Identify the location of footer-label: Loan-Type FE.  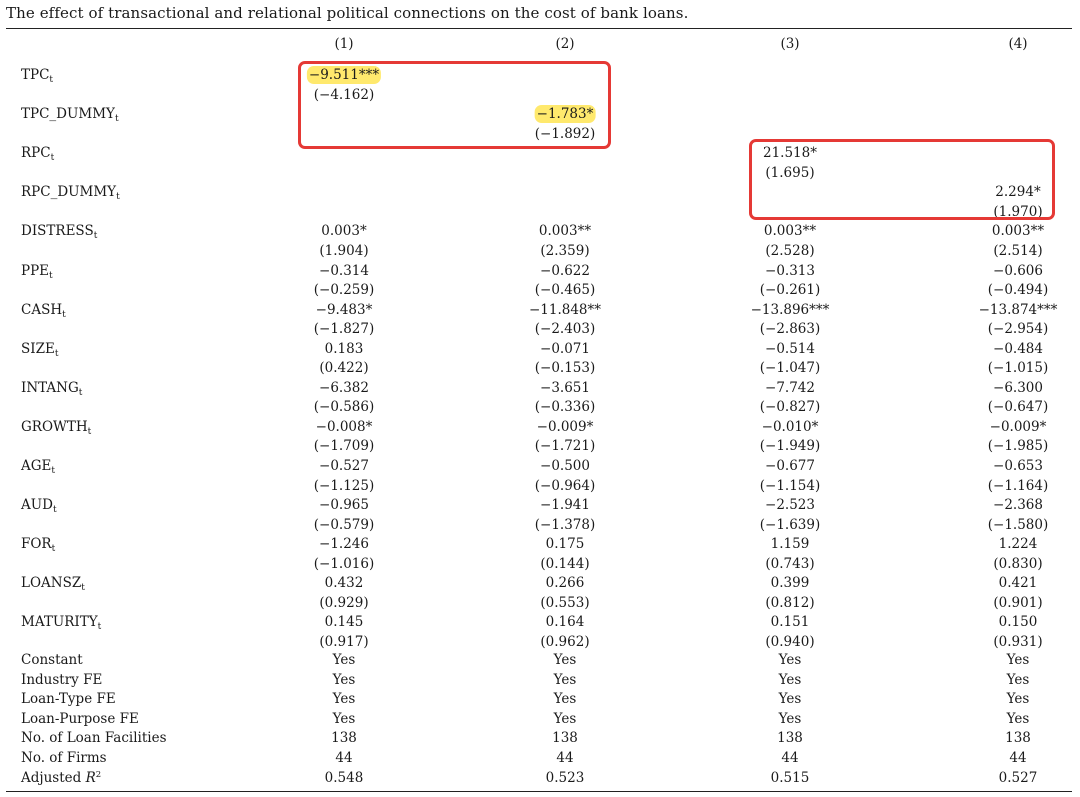
(68, 699).